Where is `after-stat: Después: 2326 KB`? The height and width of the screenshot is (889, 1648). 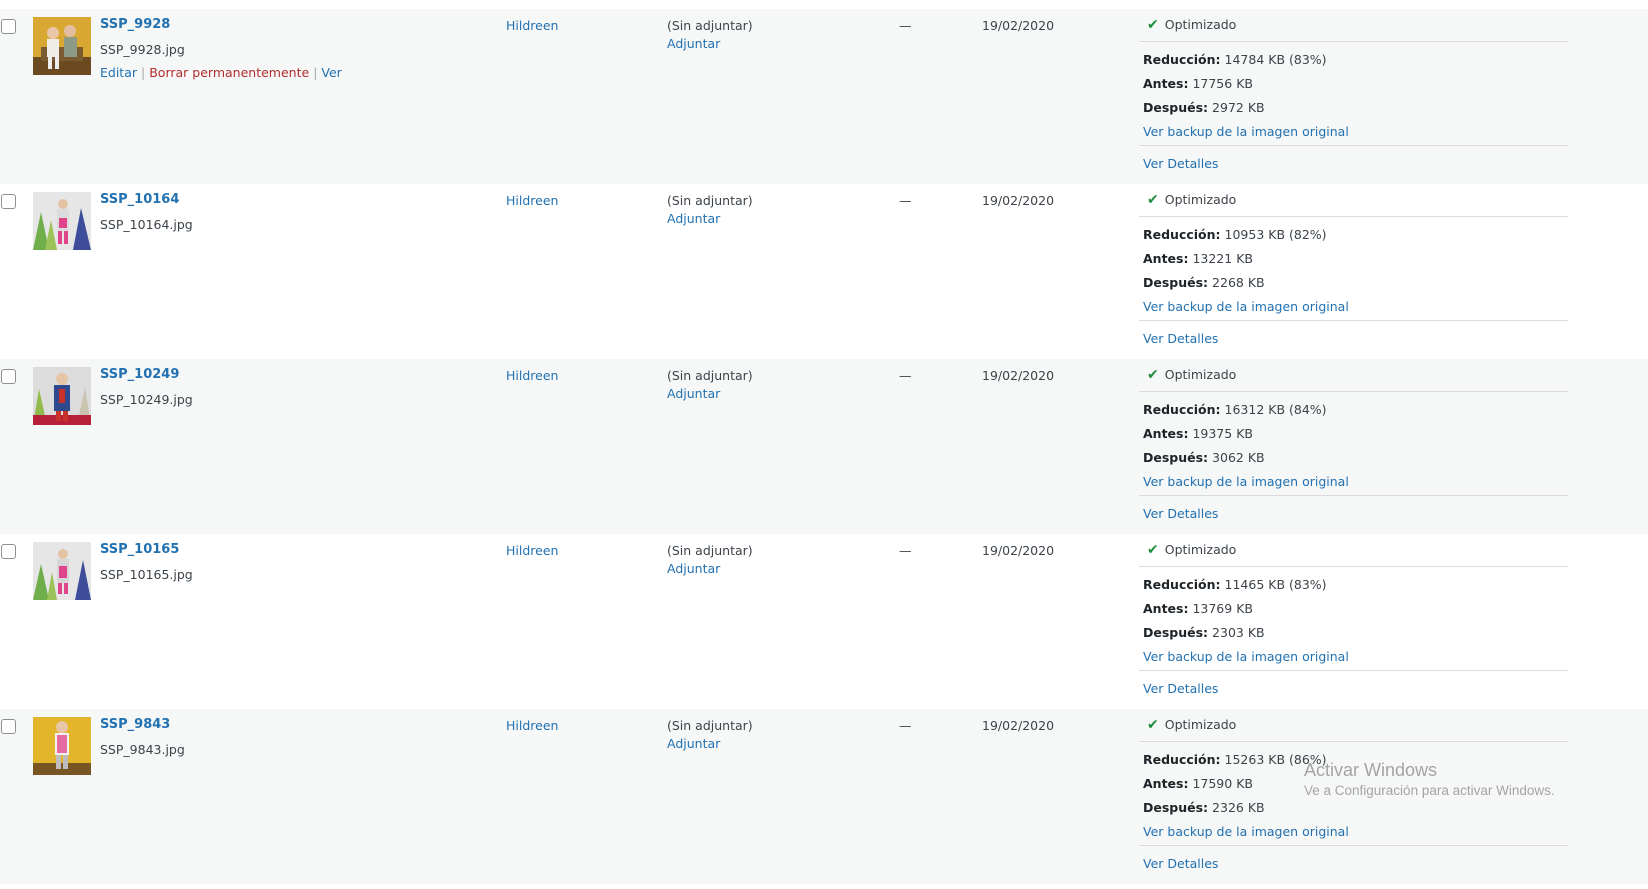
after-stat: Después: 2326 KB is located at coordinates (1204, 807).